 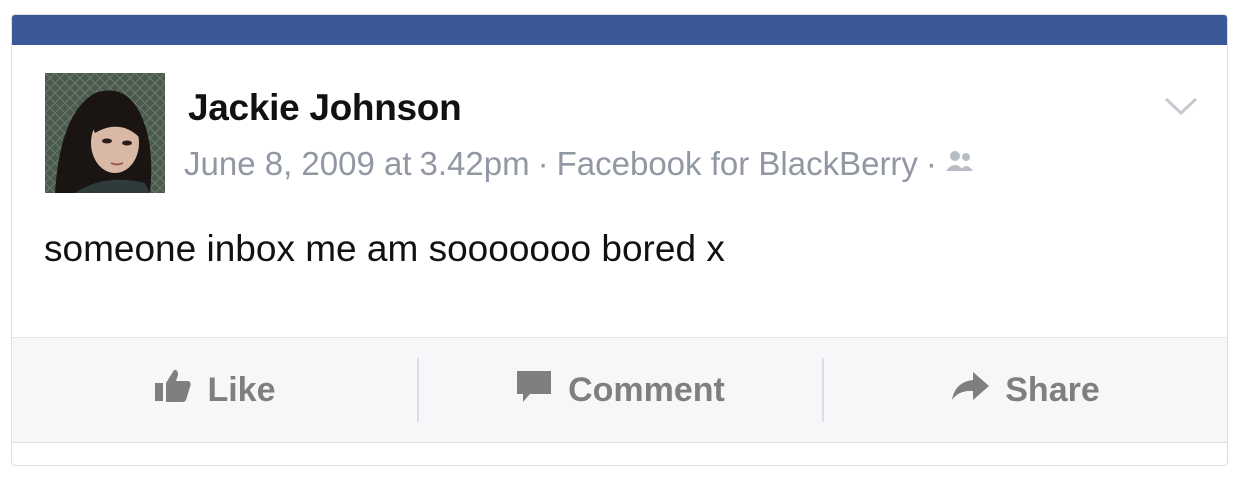 What do you see at coordinates (298, 164) in the screenshot?
I see `post-date: June 8, 2009 at` at bounding box center [298, 164].